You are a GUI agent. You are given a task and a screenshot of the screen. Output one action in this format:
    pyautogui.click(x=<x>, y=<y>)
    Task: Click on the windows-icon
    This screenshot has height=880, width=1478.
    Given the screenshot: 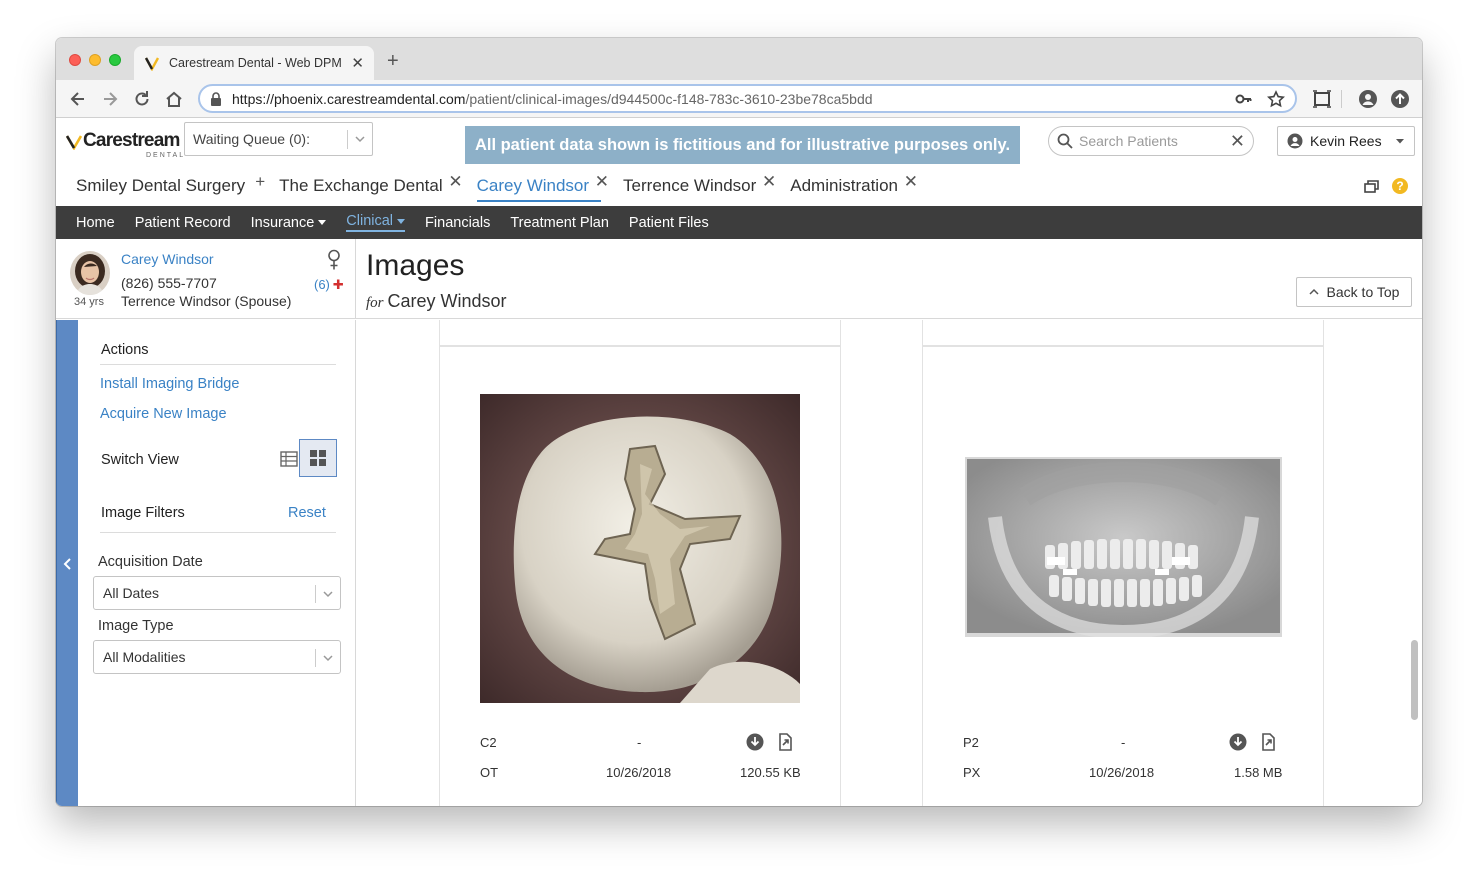 What is the action you would take?
    pyautogui.click(x=1372, y=186)
    